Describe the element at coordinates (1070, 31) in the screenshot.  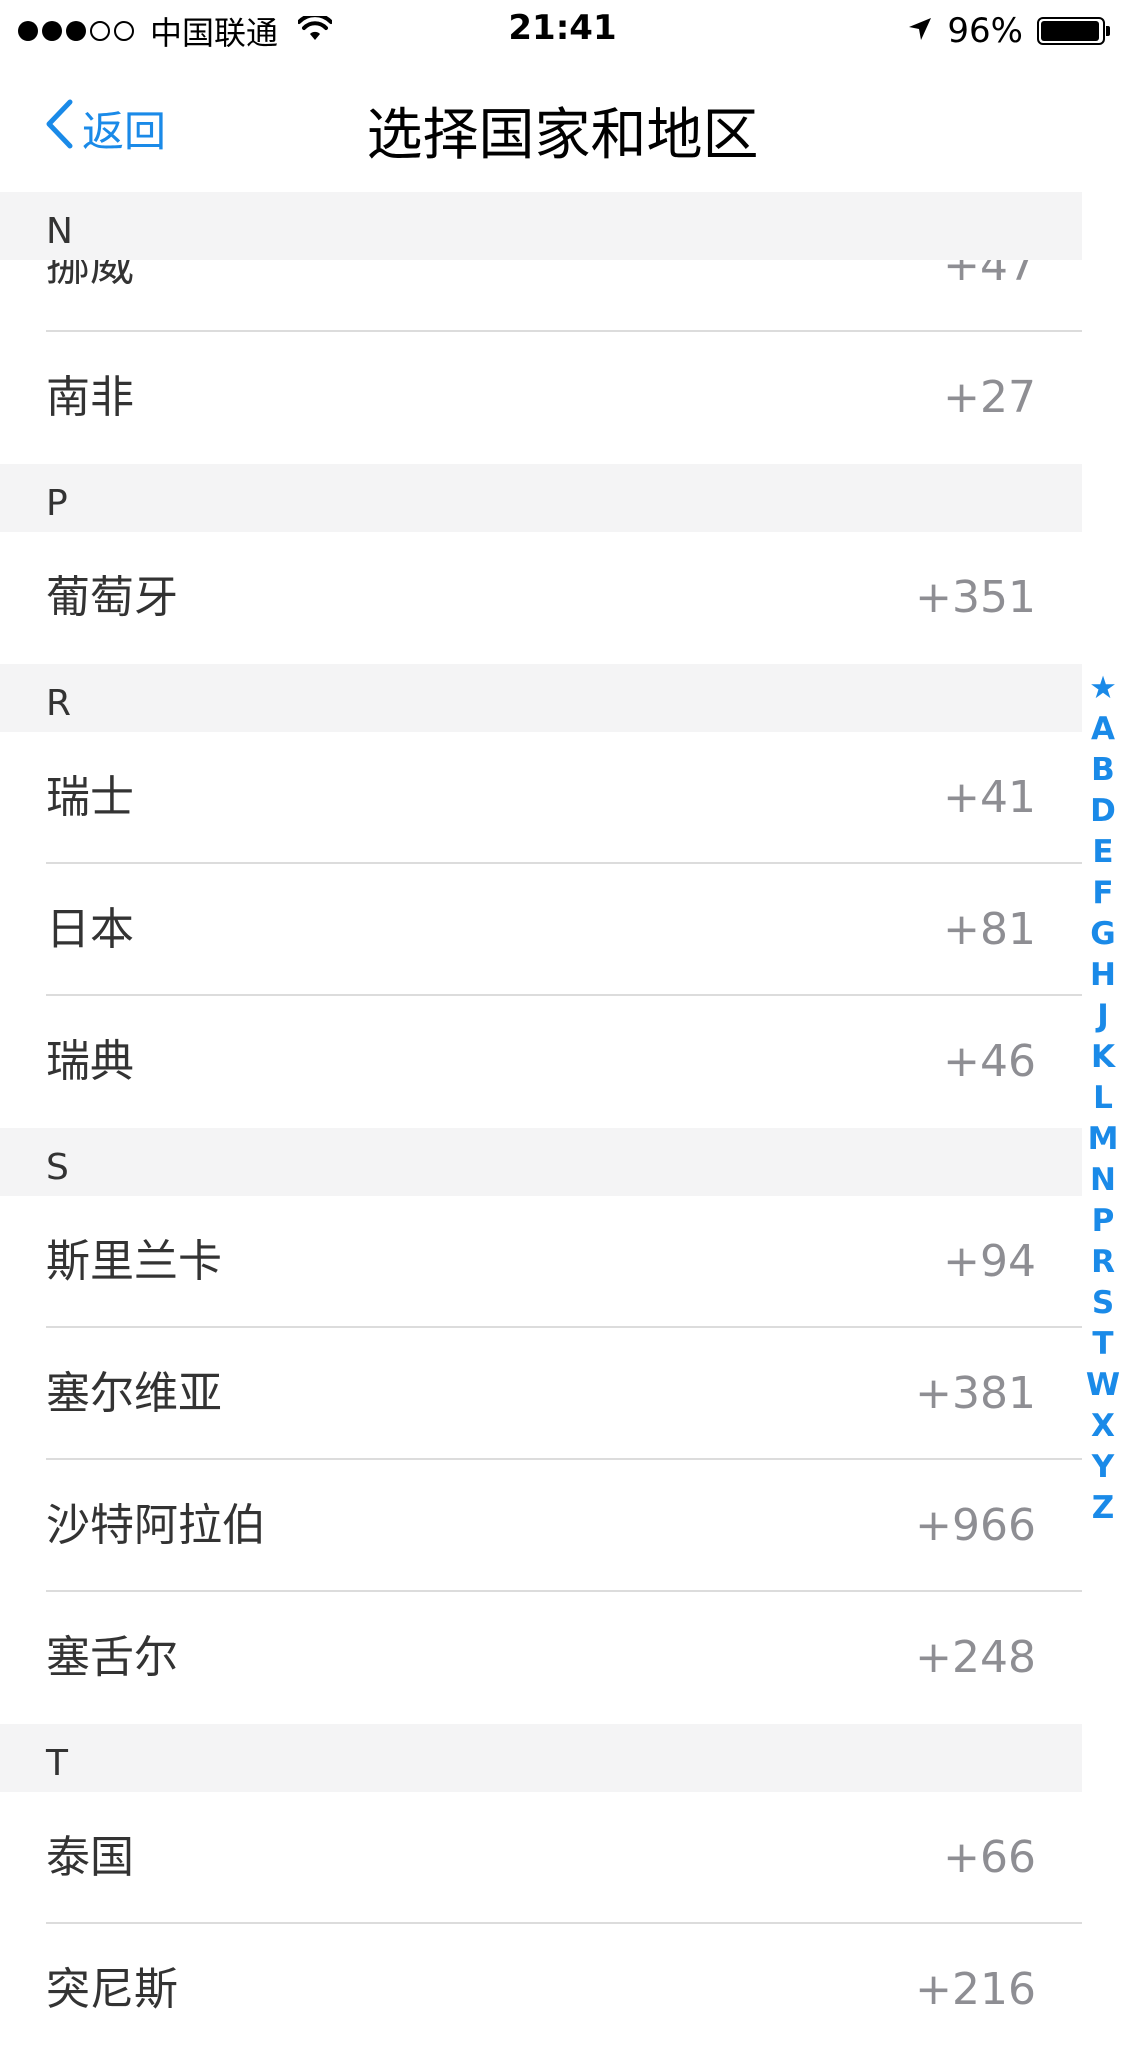
I see `battery-level` at that location.